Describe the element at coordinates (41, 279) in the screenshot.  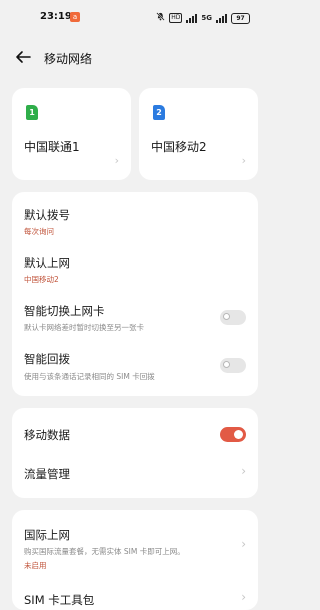
I see `default-data-value: 中国移动2` at that location.